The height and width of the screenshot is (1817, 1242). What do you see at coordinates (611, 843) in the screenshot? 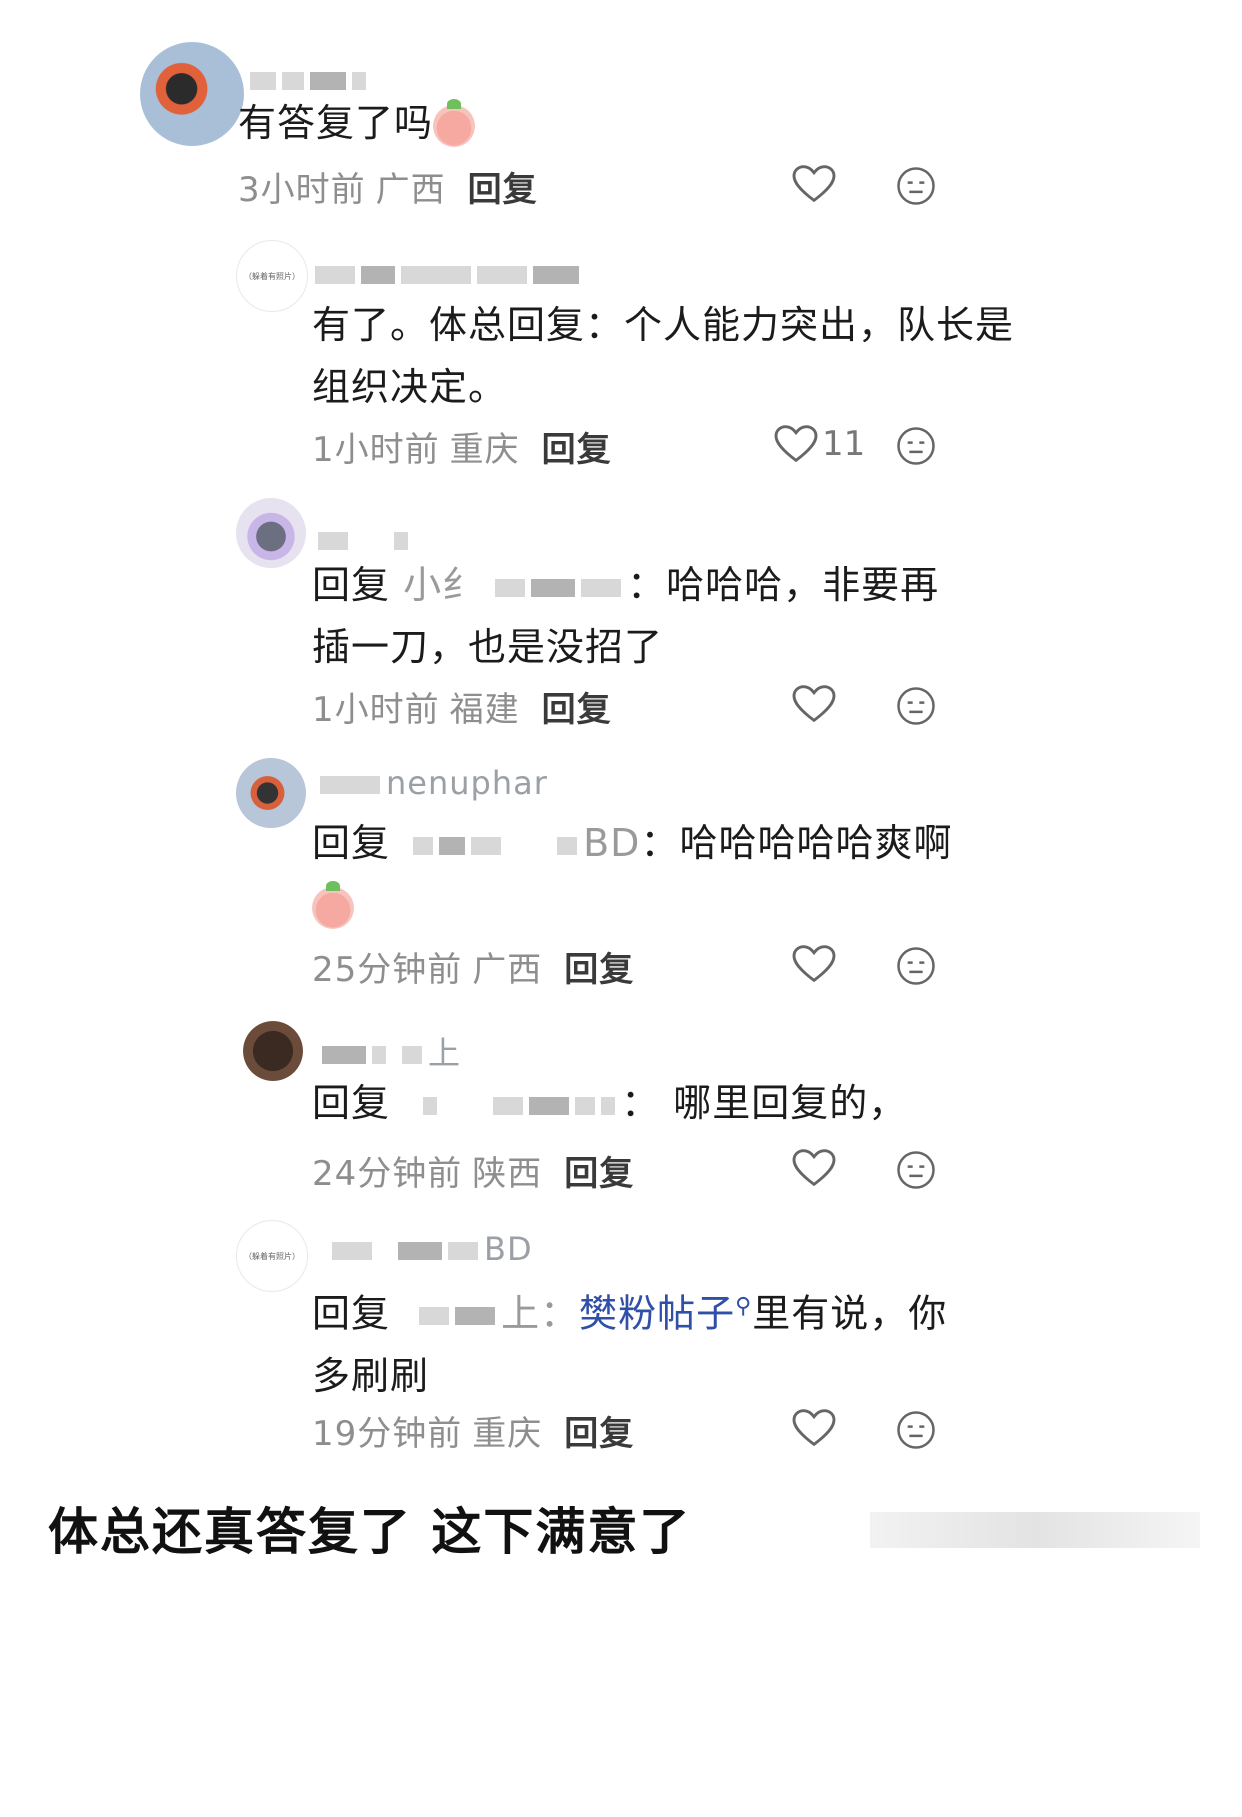
I see `reply-target: BD` at bounding box center [611, 843].